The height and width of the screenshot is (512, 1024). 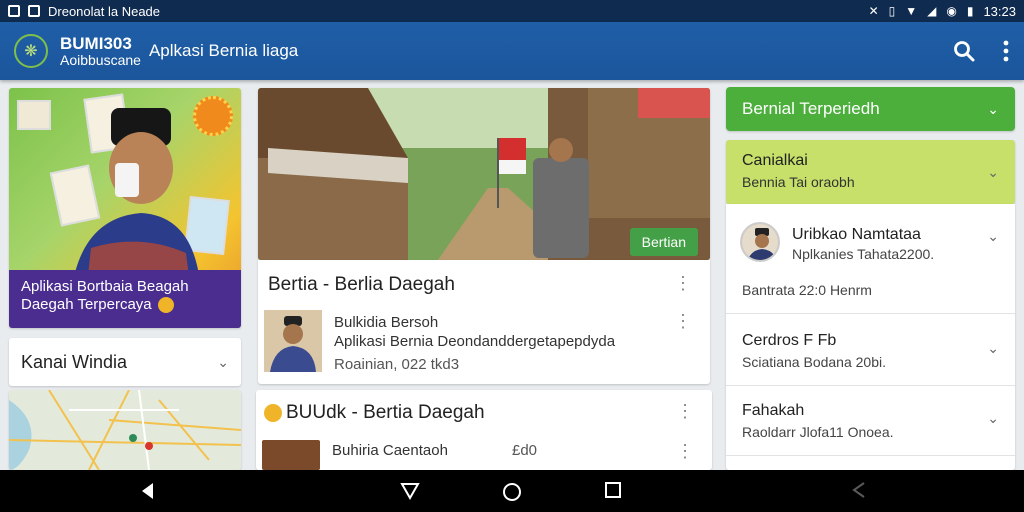 I want to click on category-selected-subtitle: Bennia Tai oraobh, so click(x=798, y=182).